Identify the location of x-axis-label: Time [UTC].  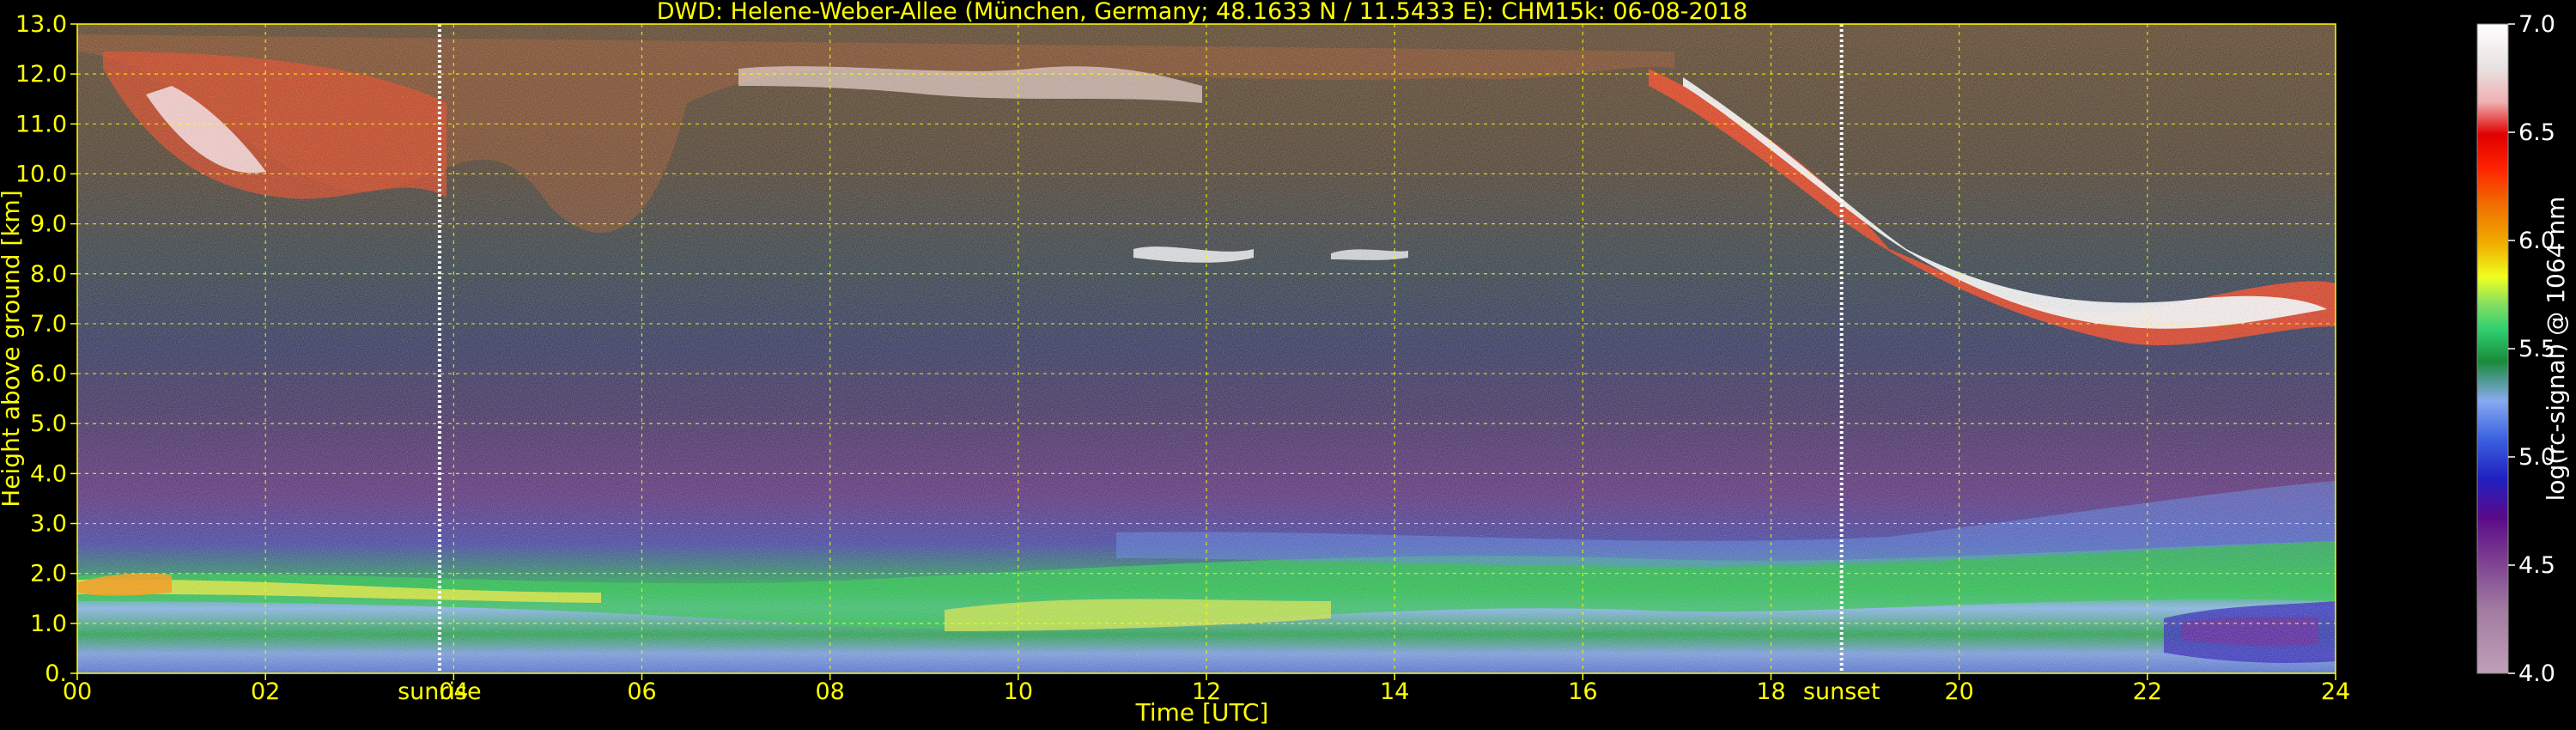
(1202, 712).